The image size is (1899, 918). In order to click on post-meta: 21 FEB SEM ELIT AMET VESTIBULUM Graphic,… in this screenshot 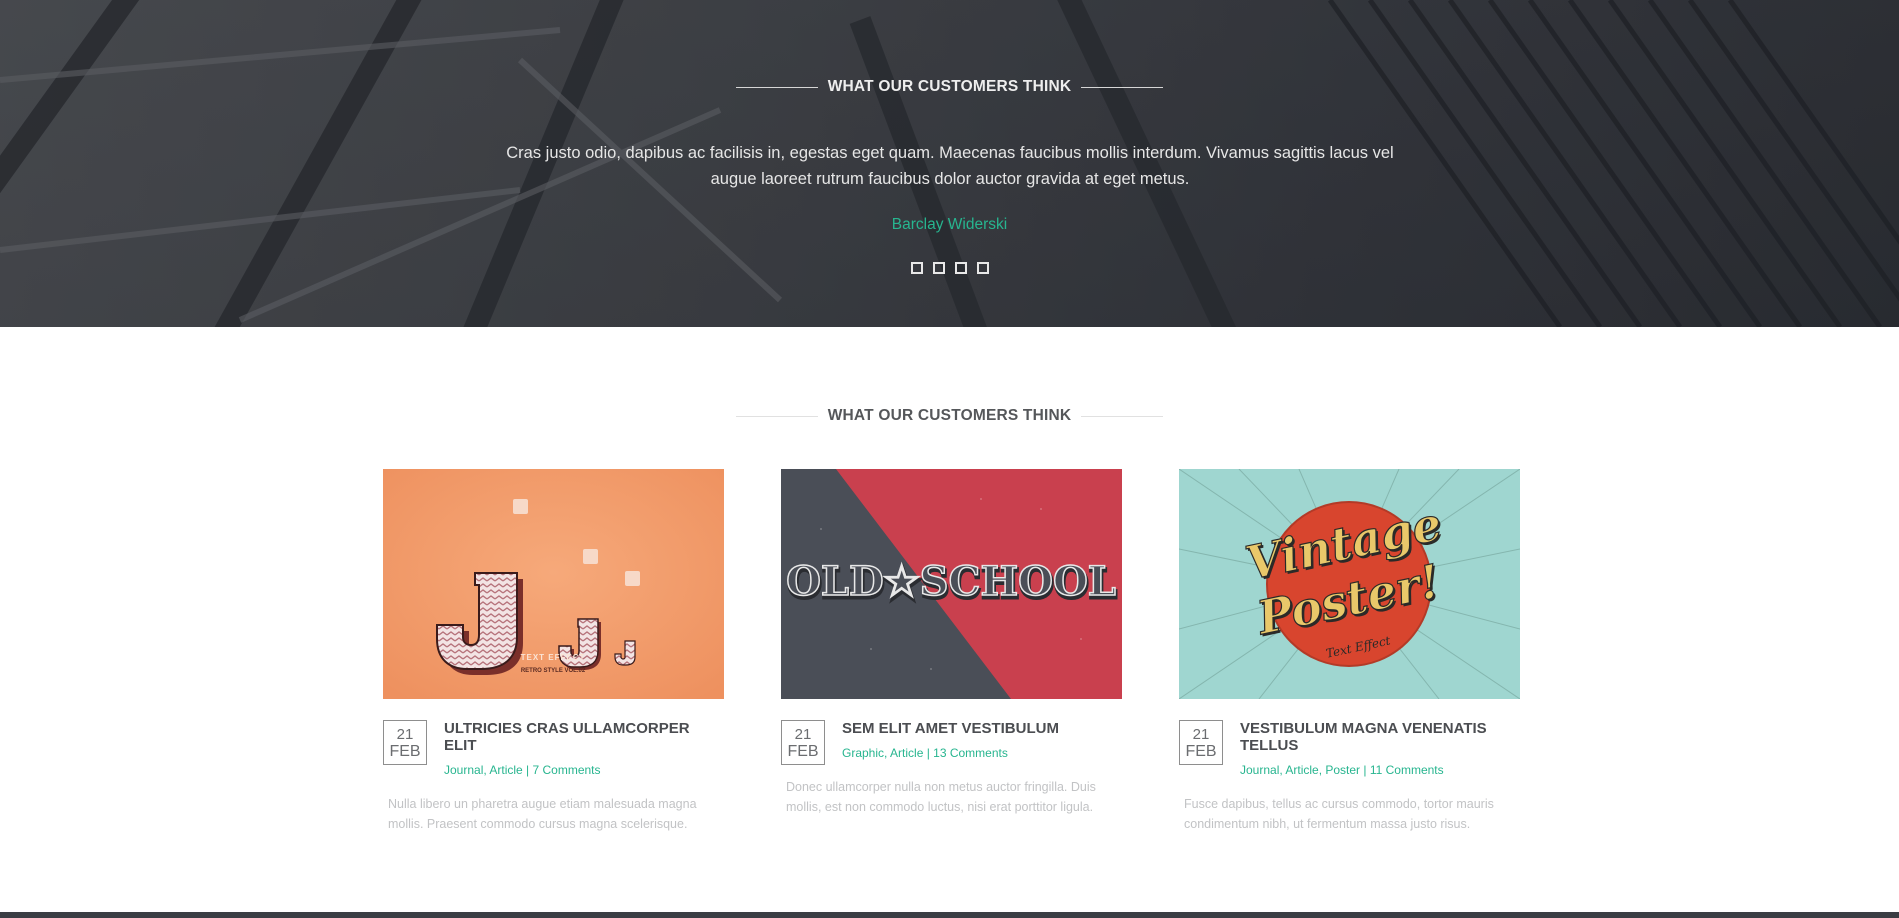, I will do `click(951, 768)`.